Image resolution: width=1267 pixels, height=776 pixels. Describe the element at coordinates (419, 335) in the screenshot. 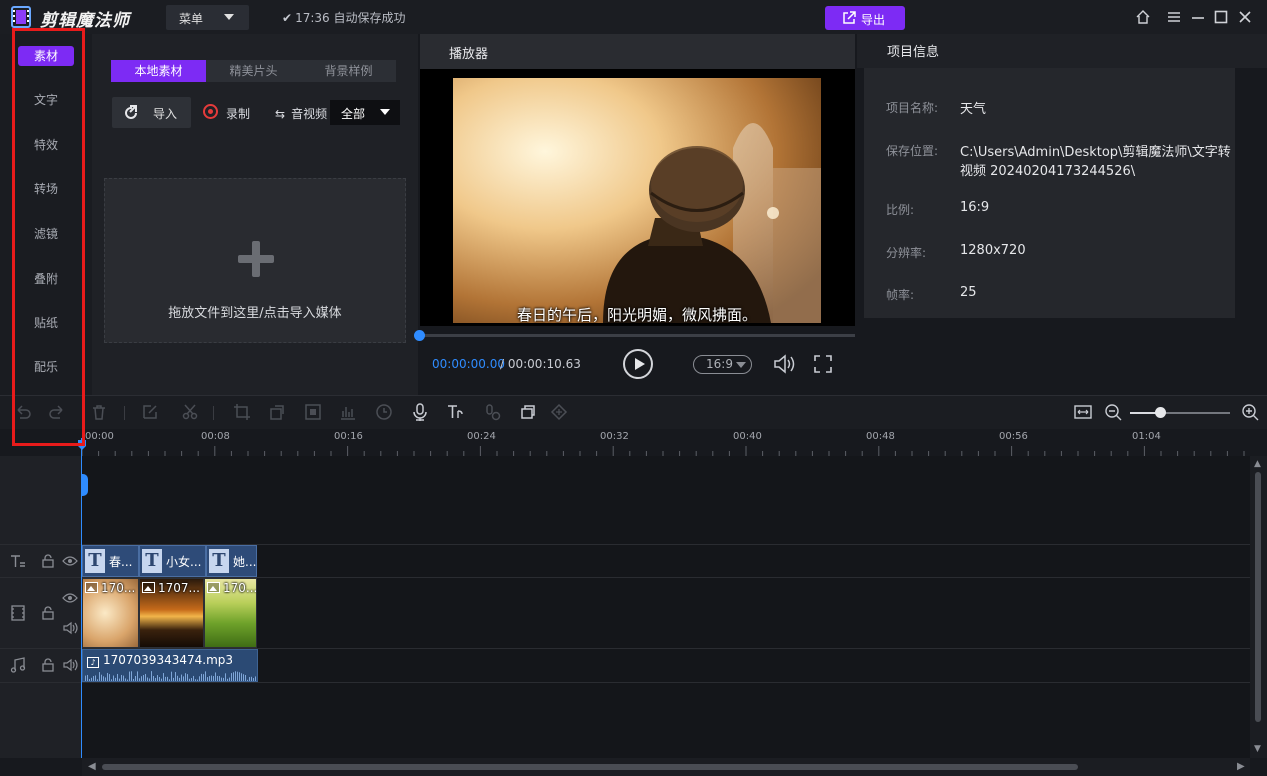

I see `playback-progress-knob` at that location.